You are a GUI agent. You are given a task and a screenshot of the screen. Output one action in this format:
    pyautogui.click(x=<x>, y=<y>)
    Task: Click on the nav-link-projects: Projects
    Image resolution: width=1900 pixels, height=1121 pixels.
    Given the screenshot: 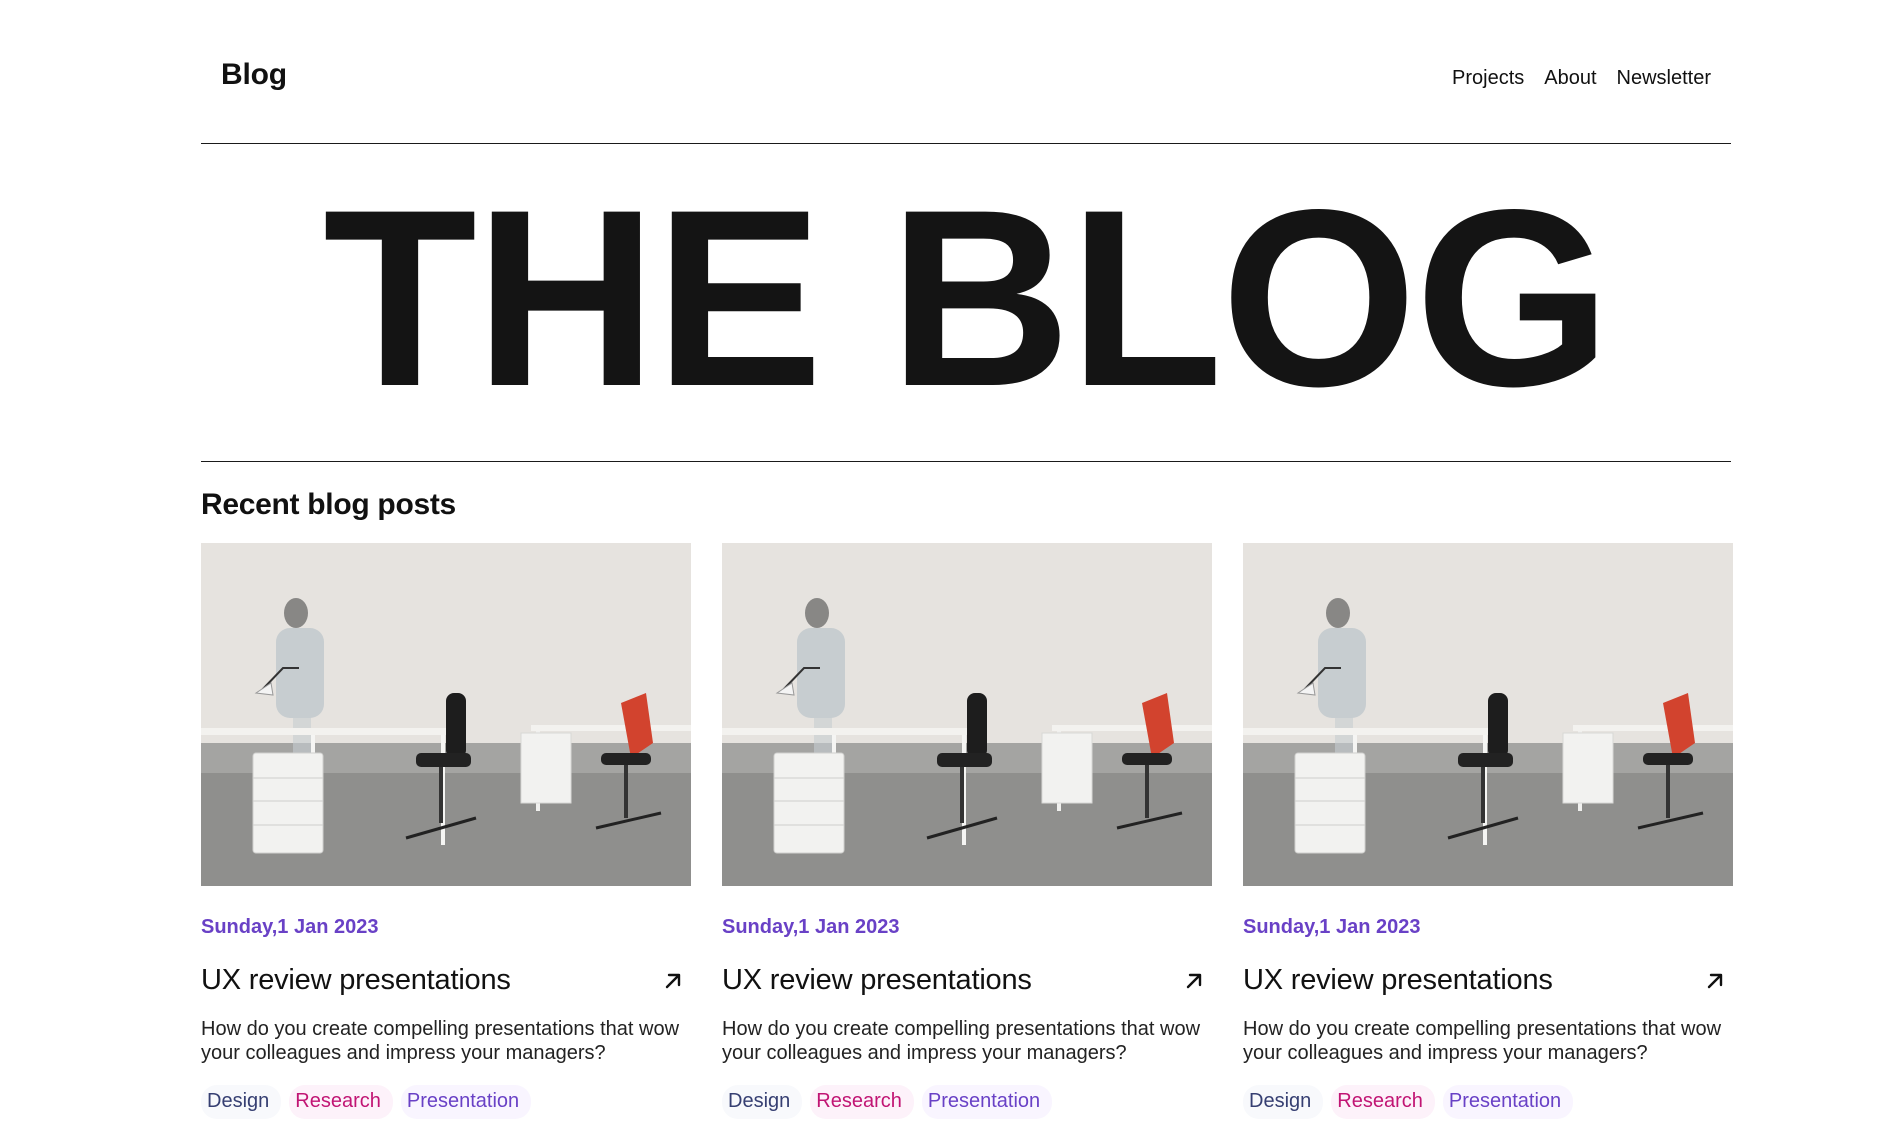 What is the action you would take?
    pyautogui.click(x=1488, y=78)
    